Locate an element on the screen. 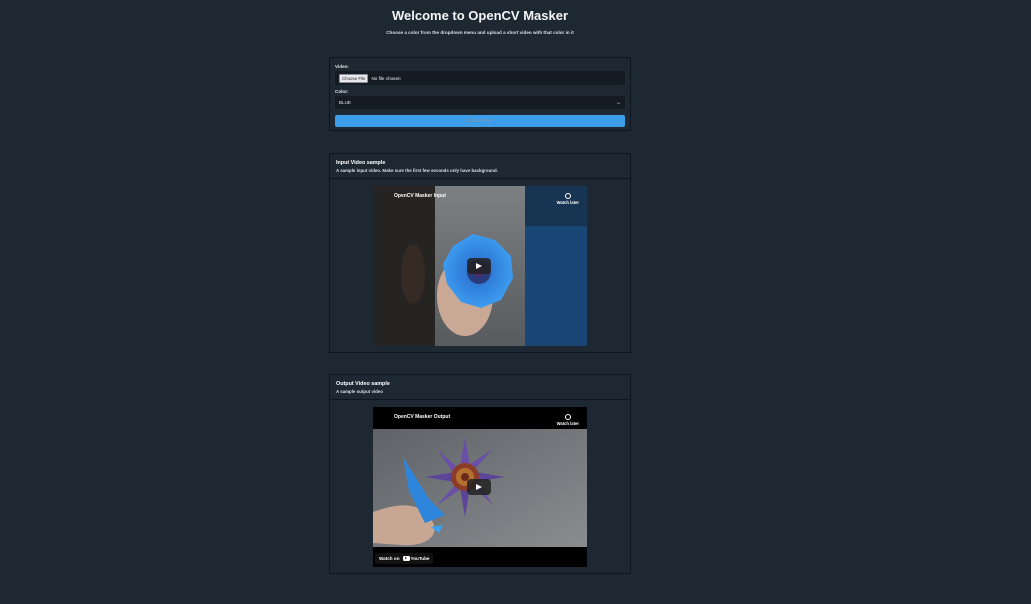  color-field-label: Color: is located at coordinates (342, 91).